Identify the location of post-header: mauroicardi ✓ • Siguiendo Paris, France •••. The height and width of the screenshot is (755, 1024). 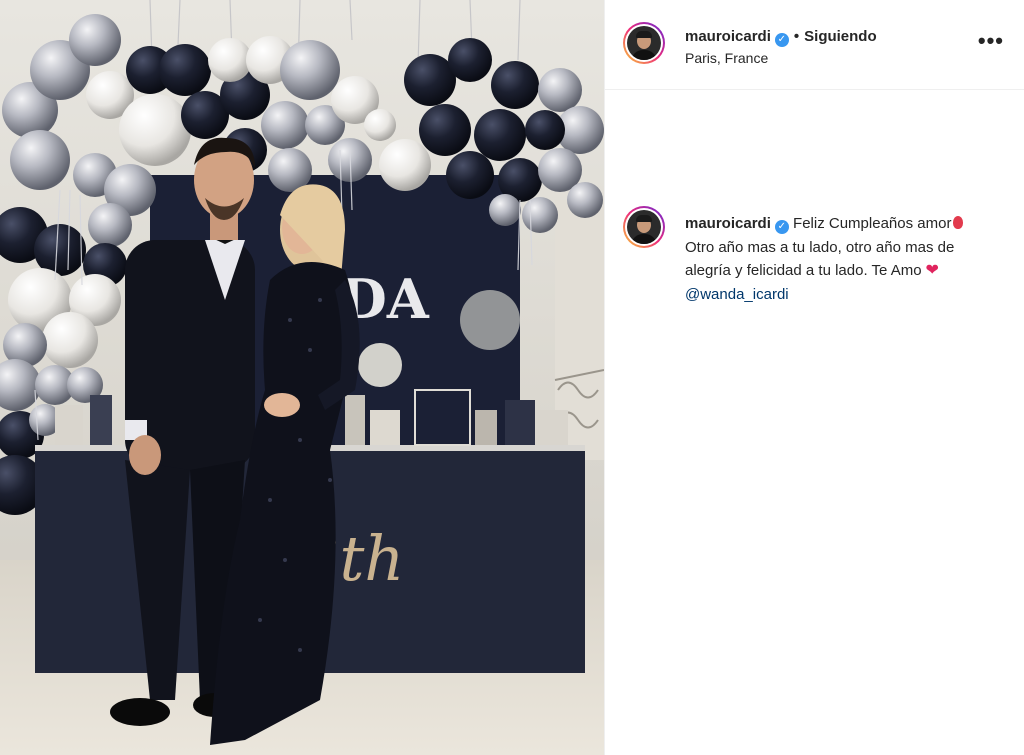
(814, 45).